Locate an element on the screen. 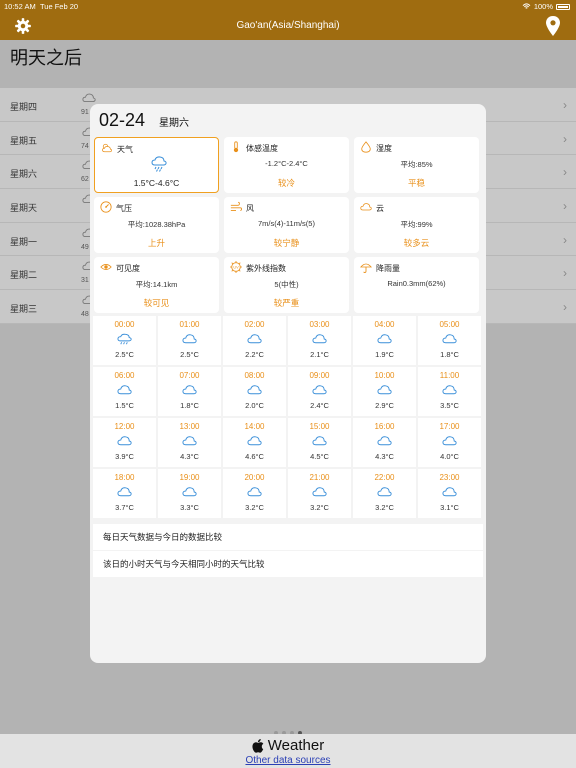 The width and height of the screenshot is (576, 768). hourly-time: 03:00 is located at coordinates (319, 324).